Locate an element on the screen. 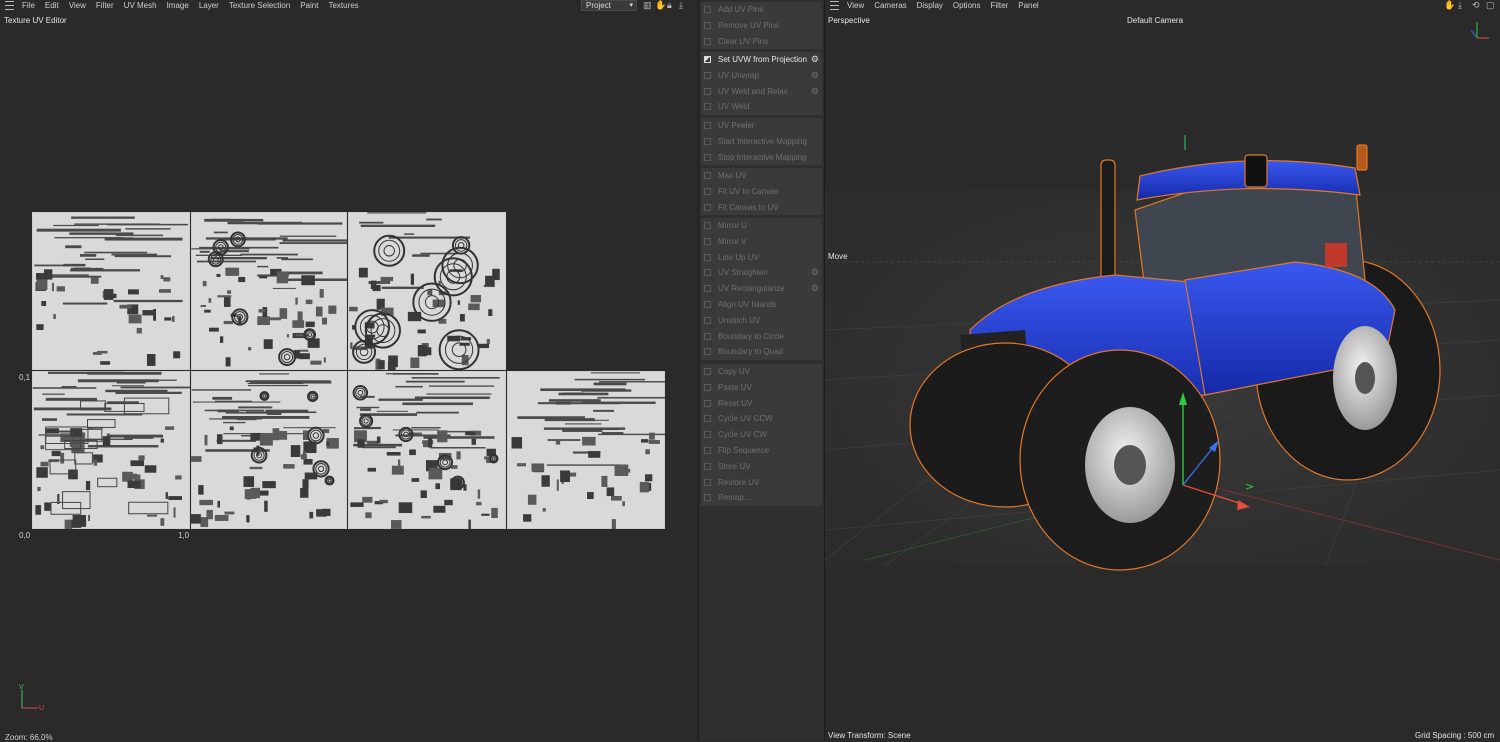 This screenshot has width=1500, height=742. cmd-uv-weld: UV Weld is located at coordinates (761, 107).